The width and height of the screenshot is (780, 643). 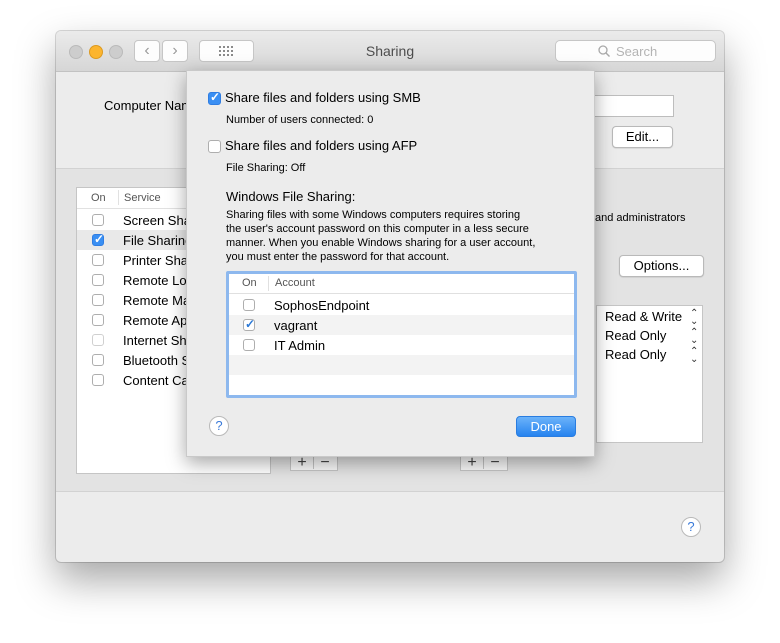 What do you see at coordinates (266, 168) in the screenshot?
I see `afp-status: File Sharing: Off` at bounding box center [266, 168].